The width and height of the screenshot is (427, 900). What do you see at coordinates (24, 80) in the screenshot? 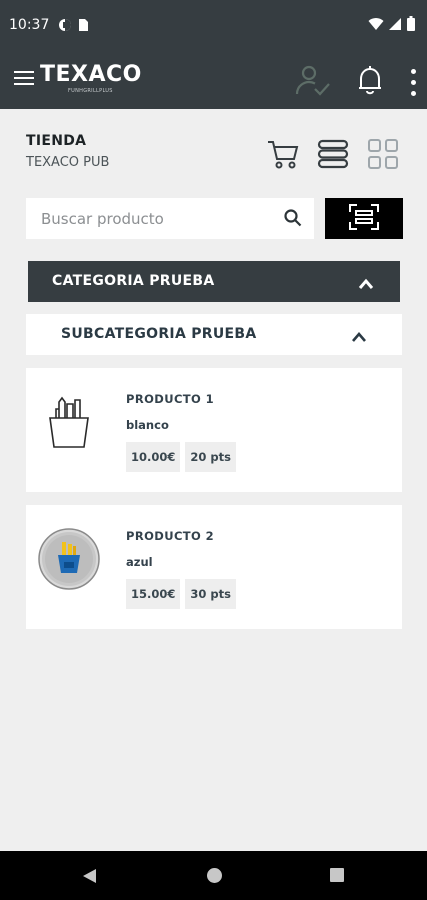
I see `menu-icon` at bounding box center [24, 80].